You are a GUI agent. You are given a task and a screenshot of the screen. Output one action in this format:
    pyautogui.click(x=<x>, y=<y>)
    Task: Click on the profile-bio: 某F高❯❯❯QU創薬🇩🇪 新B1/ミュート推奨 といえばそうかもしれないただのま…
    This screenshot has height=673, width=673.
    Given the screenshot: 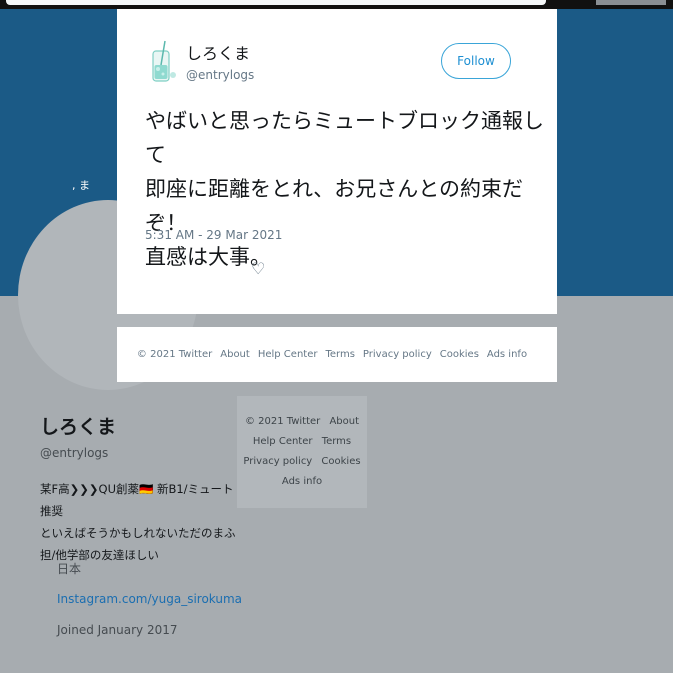 What is the action you would take?
    pyautogui.click(x=140, y=522)
    